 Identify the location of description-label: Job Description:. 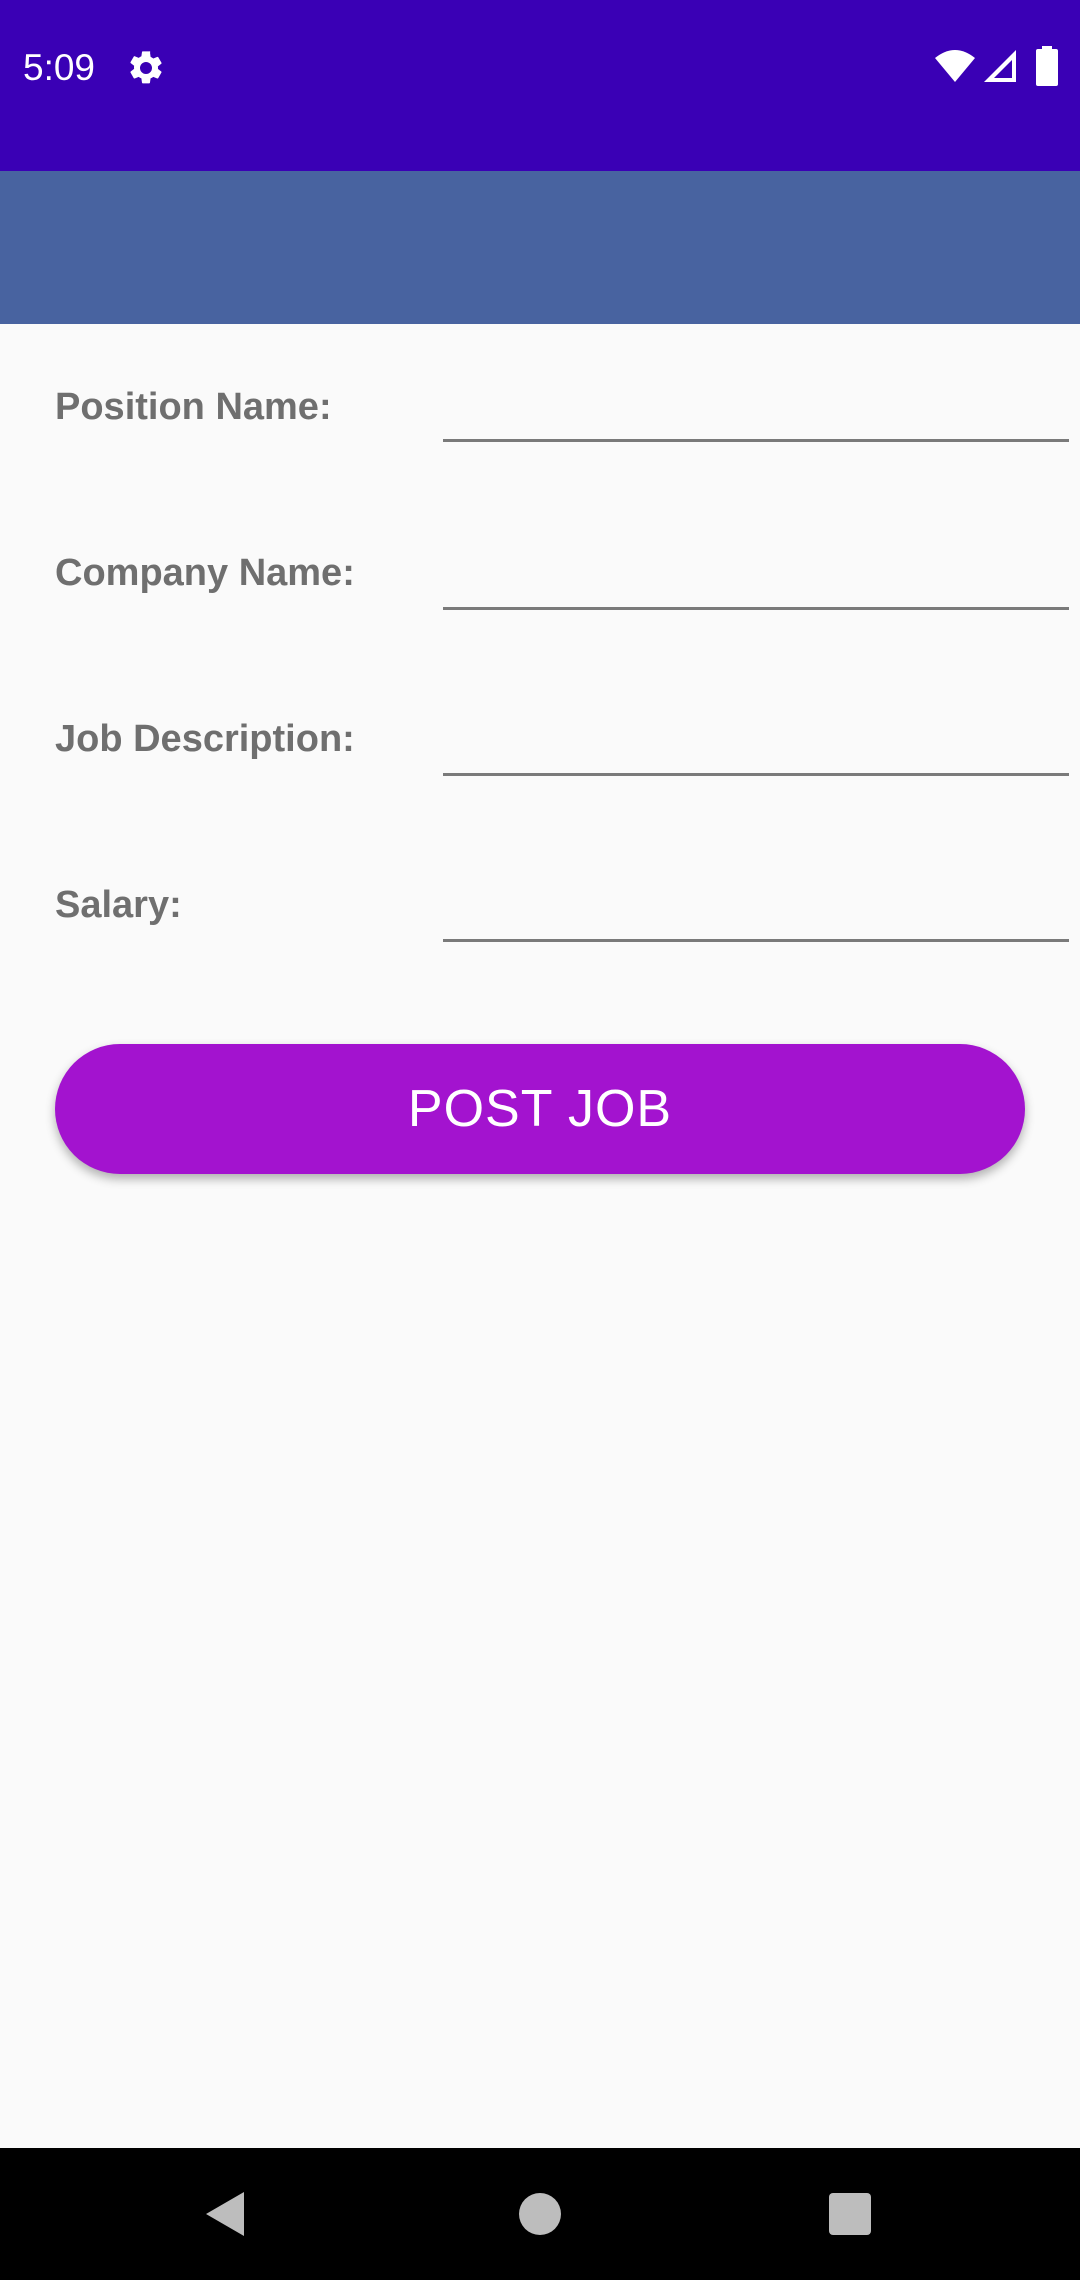
(205, 739).